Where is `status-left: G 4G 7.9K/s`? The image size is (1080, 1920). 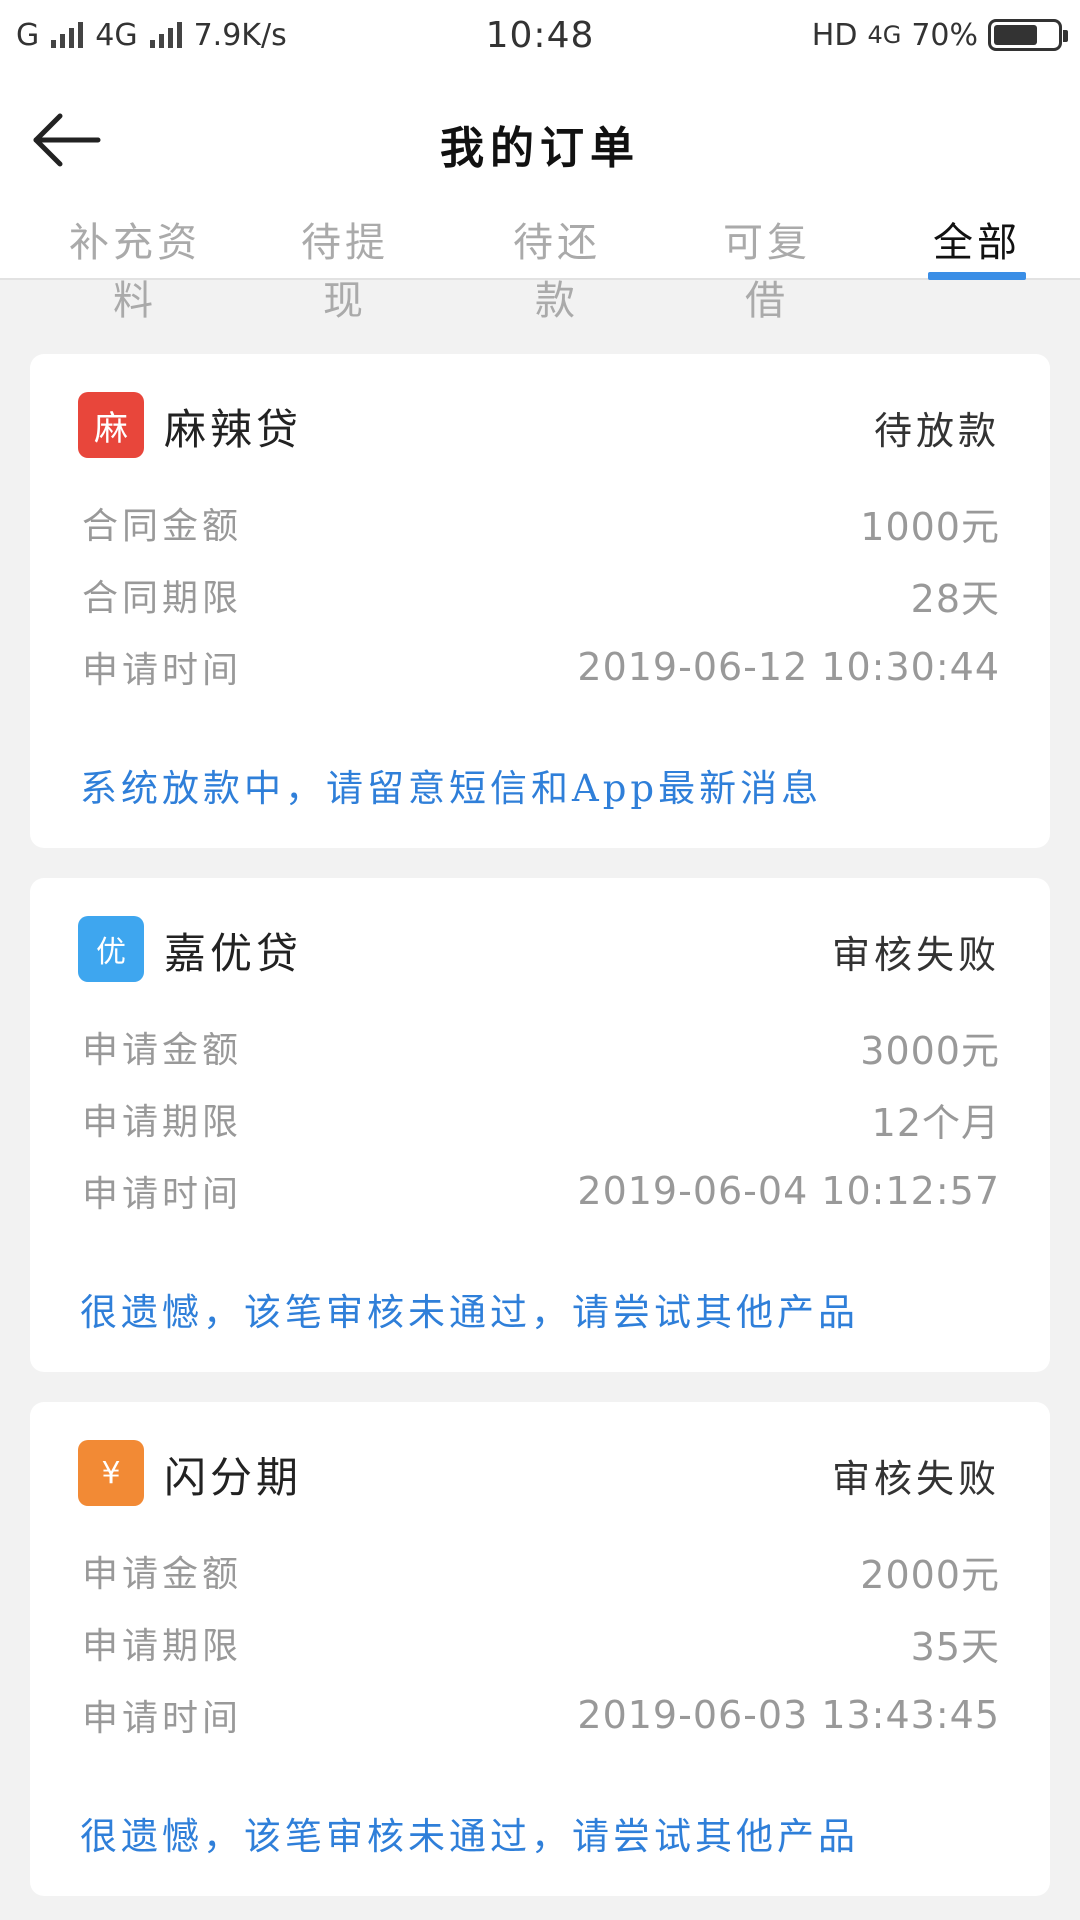 status-left: G 4G 7.9K/s is located at coordinates (151, 35).